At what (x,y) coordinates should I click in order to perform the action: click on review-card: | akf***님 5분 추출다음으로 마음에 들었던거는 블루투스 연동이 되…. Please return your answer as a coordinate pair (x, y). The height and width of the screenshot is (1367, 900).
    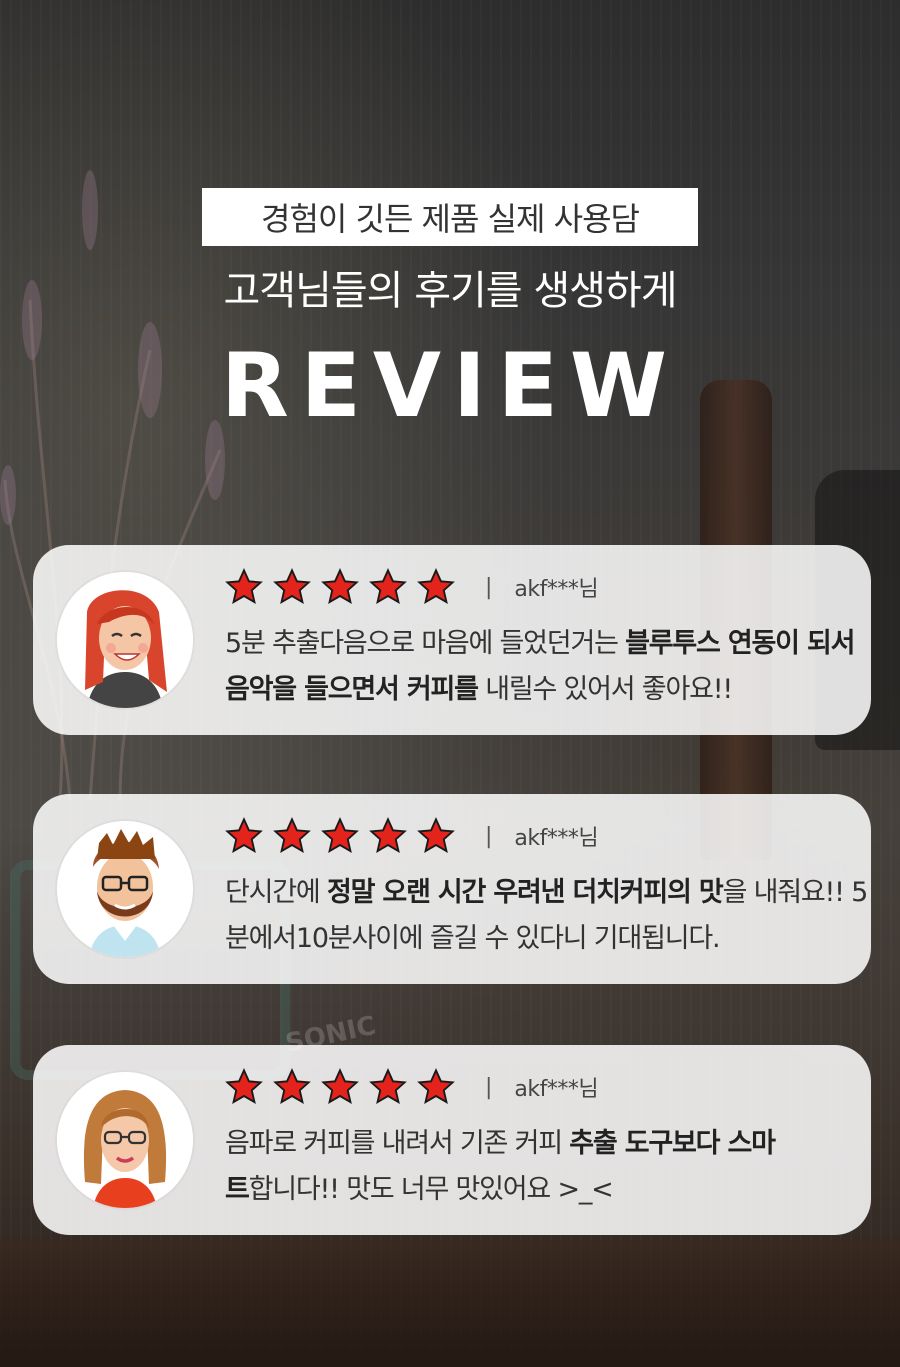
    Looking at the image, I should click on (452, 640).